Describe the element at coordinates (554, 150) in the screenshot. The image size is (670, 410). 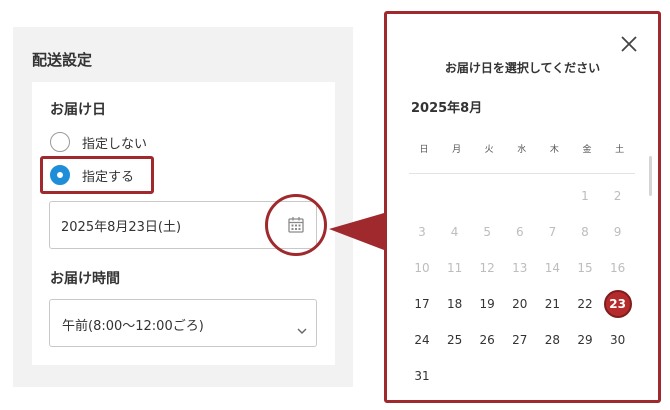
I see `weekday-label: 木` at that location.